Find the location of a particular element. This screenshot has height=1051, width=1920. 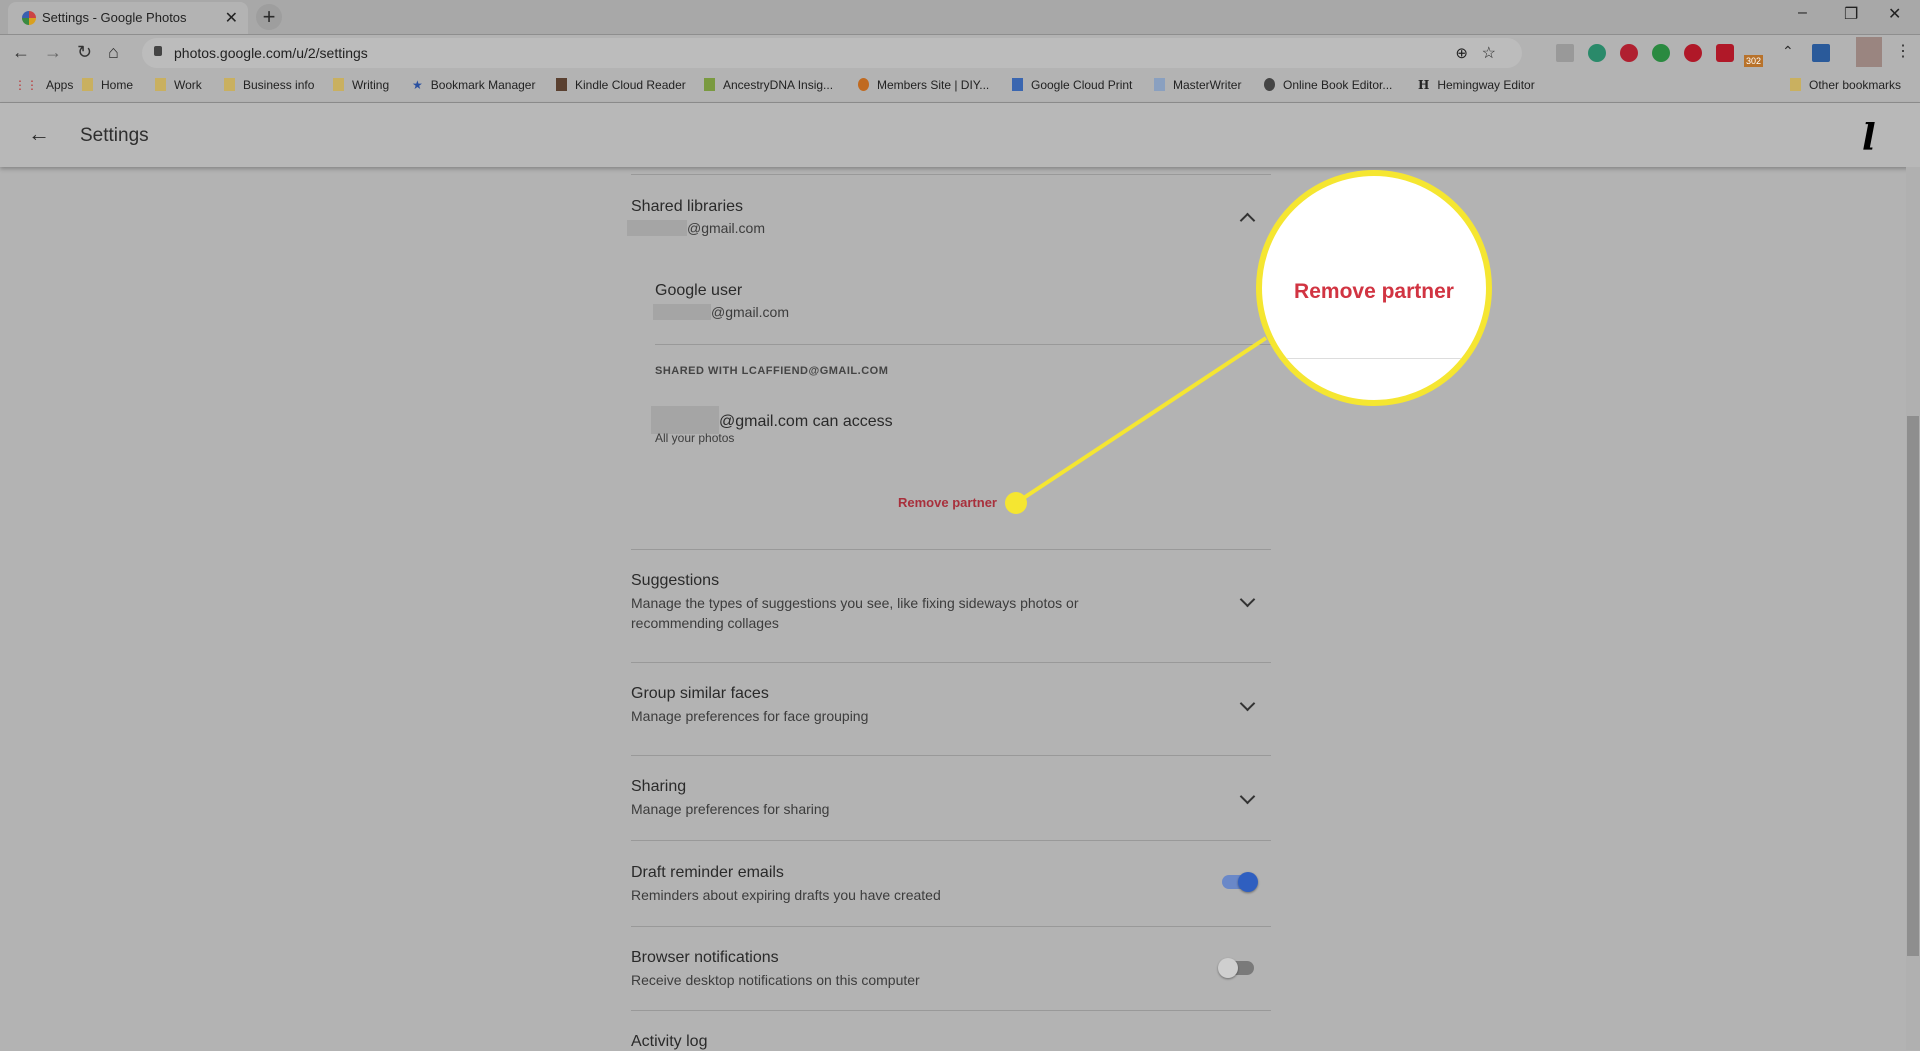

callout-text: Remove partner is located at coordinates (1374, 291).